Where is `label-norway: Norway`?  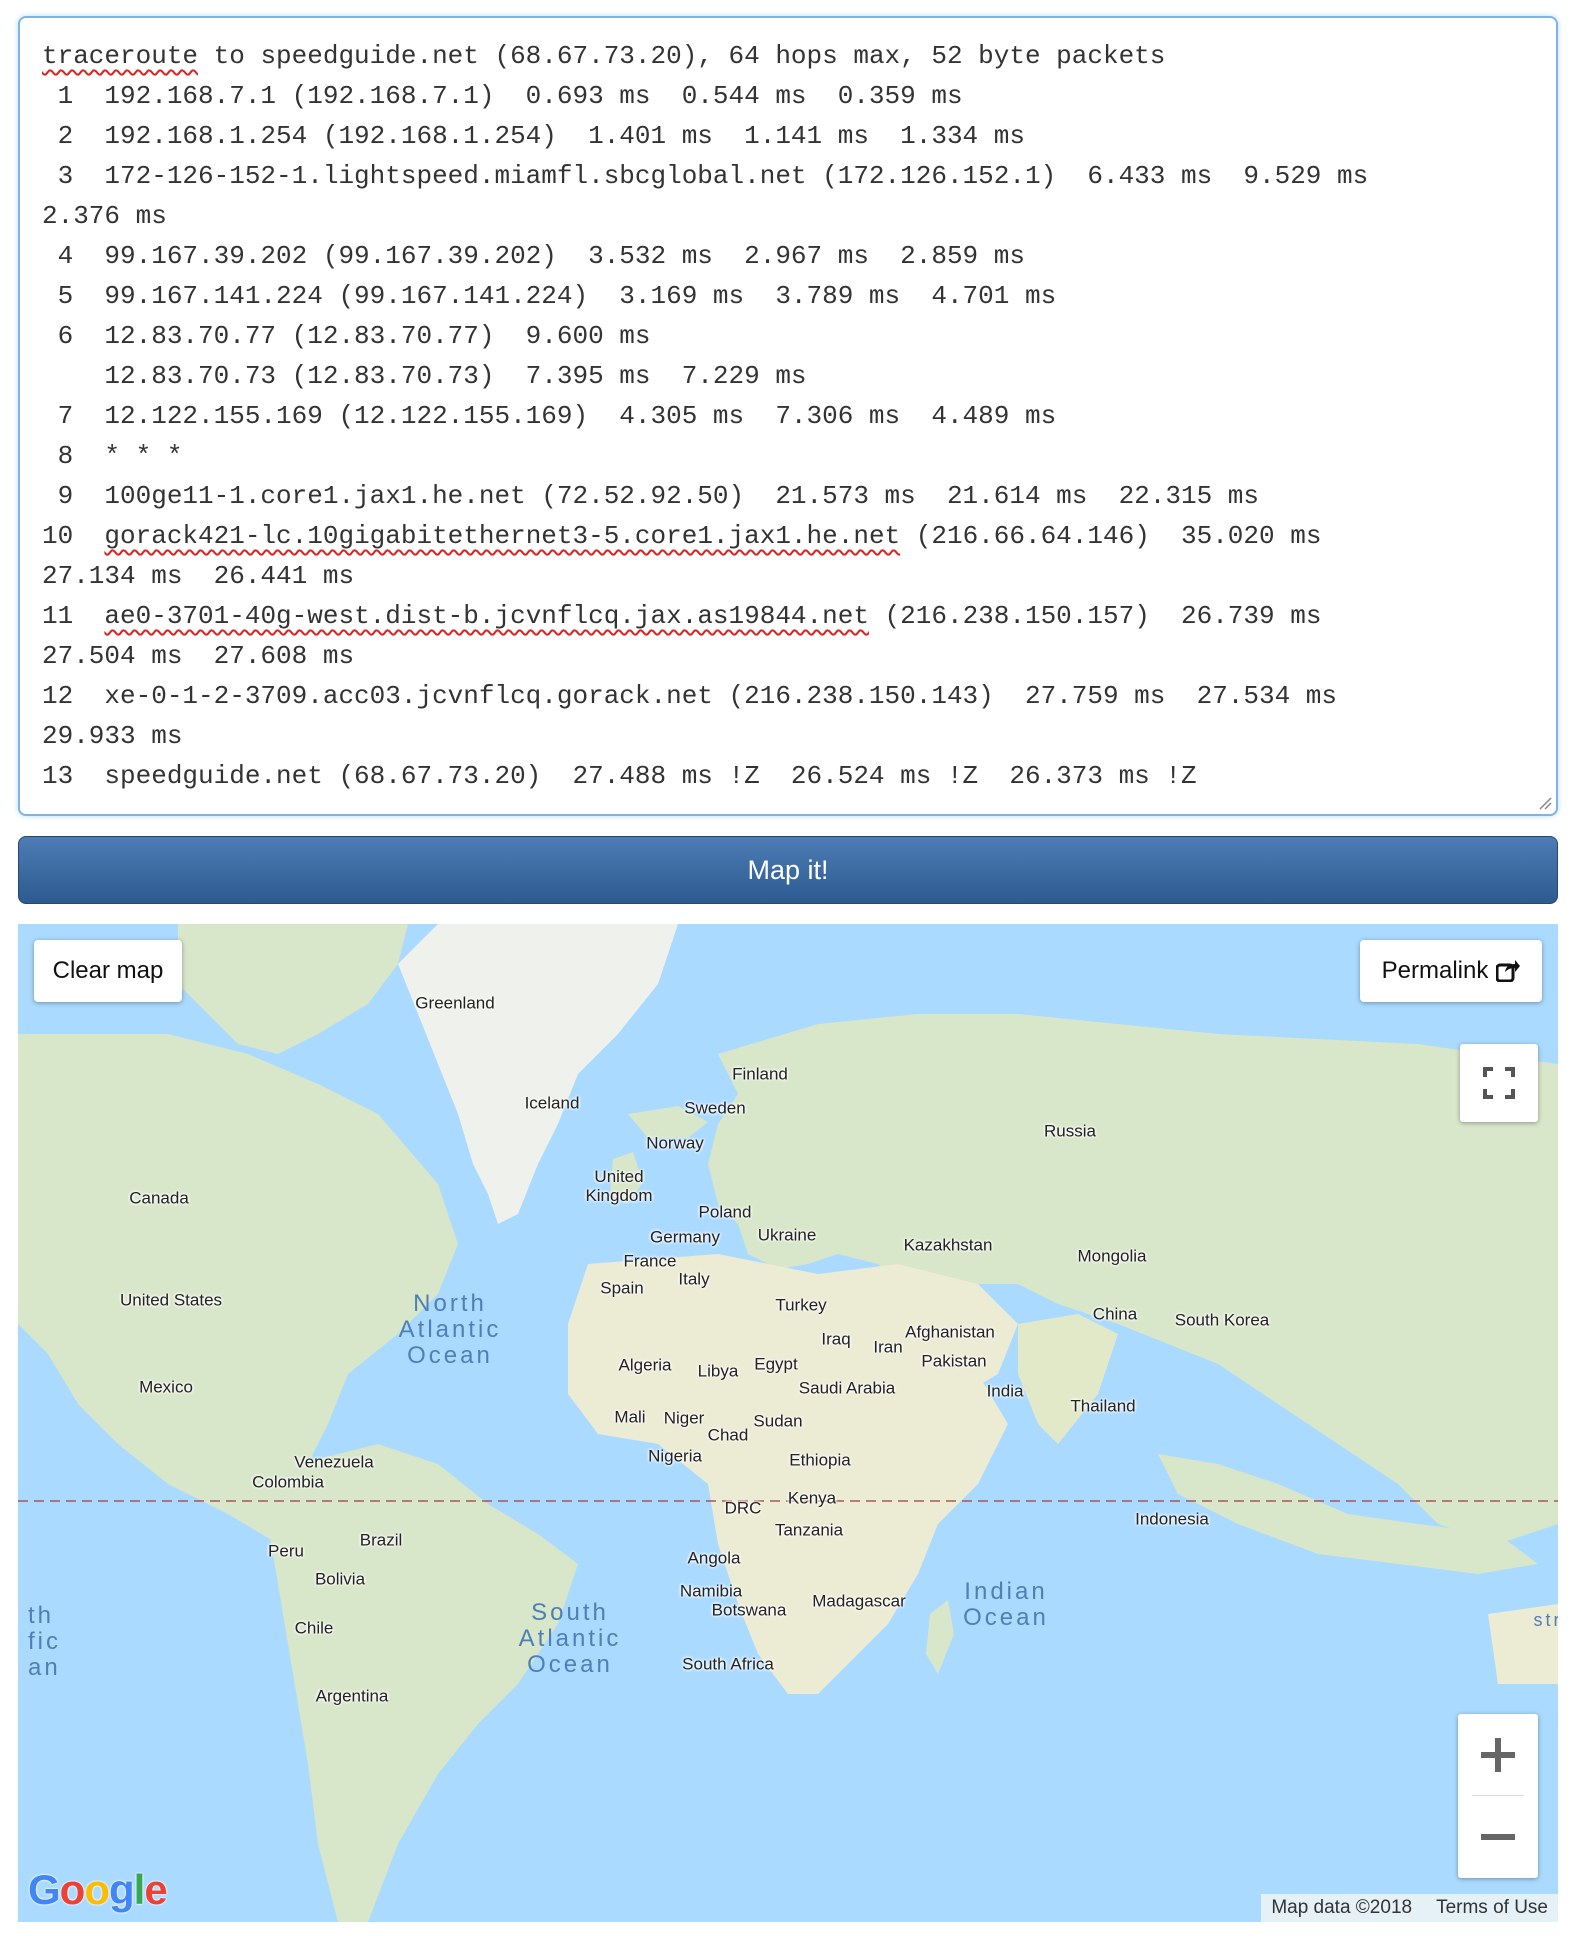
label-norway: Norway is located at coordinates (675, 1143).